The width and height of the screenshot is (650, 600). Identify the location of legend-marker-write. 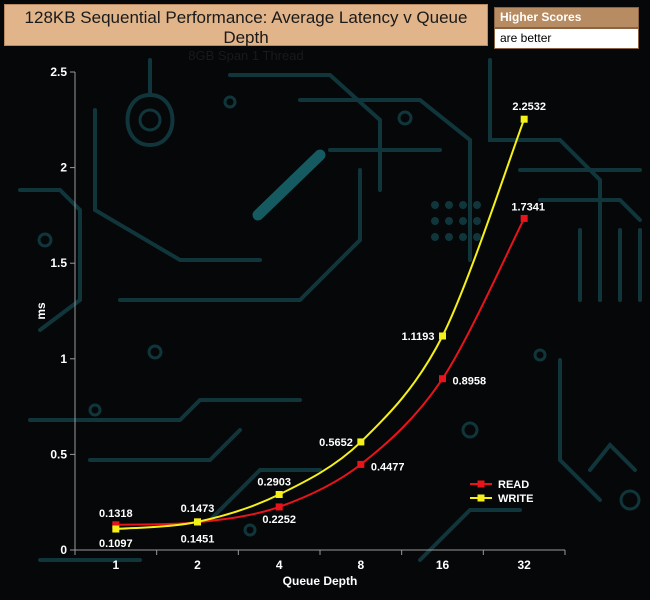
(481, 498).